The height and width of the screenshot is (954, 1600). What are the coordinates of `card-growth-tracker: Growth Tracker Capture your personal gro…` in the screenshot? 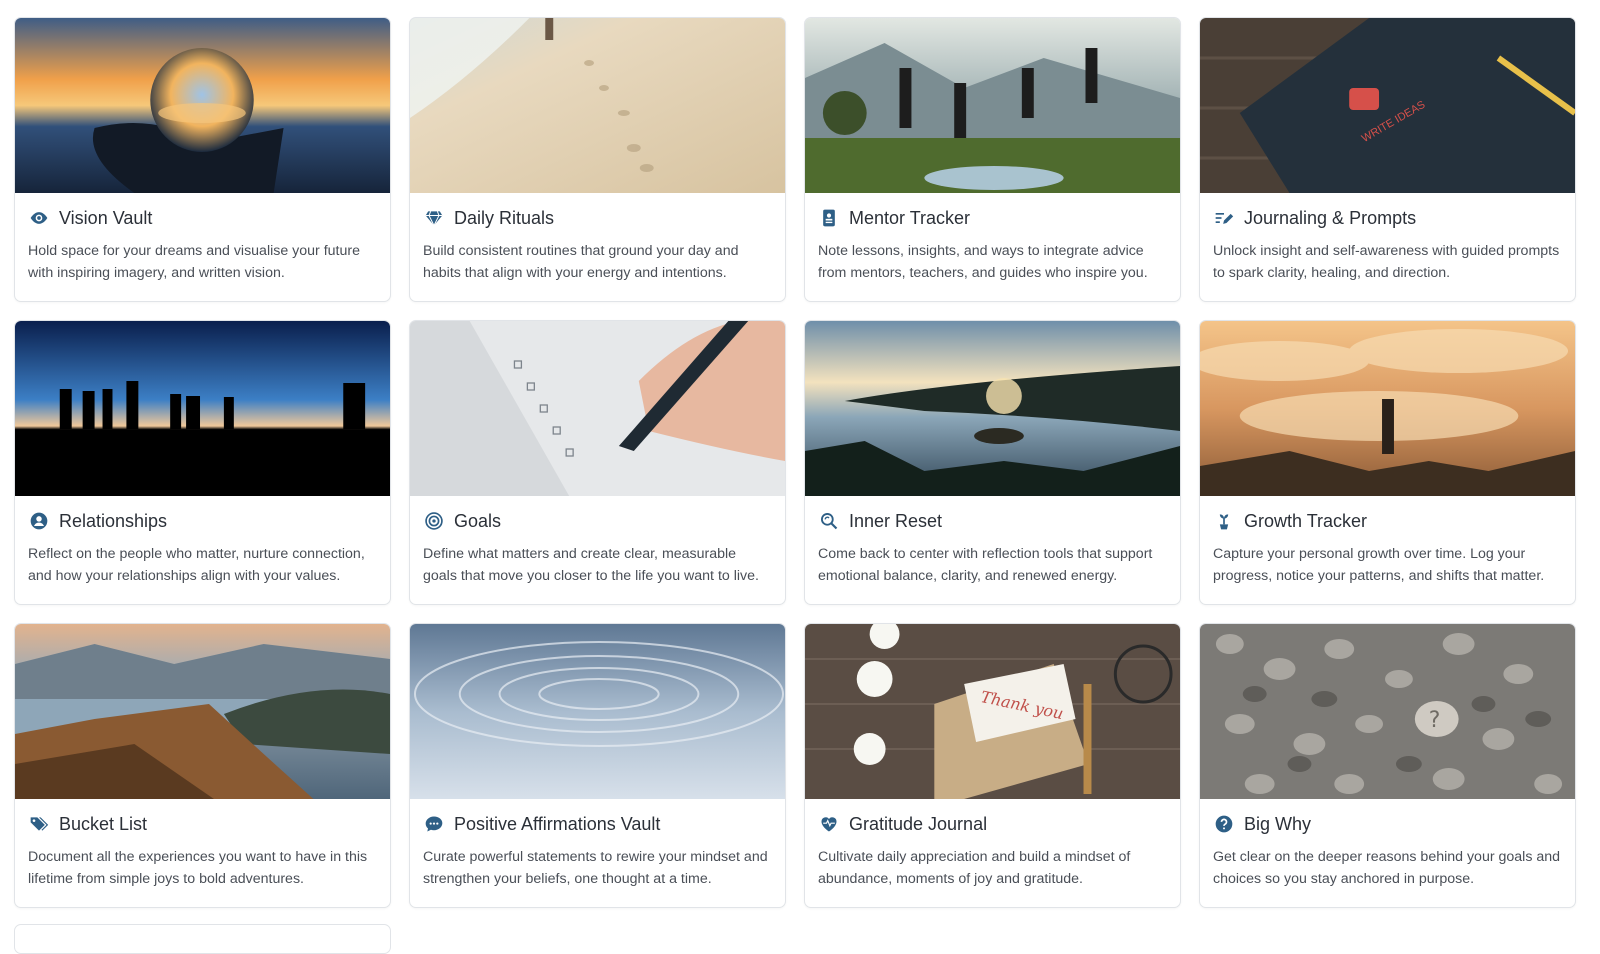 It's located at (1387, 462).